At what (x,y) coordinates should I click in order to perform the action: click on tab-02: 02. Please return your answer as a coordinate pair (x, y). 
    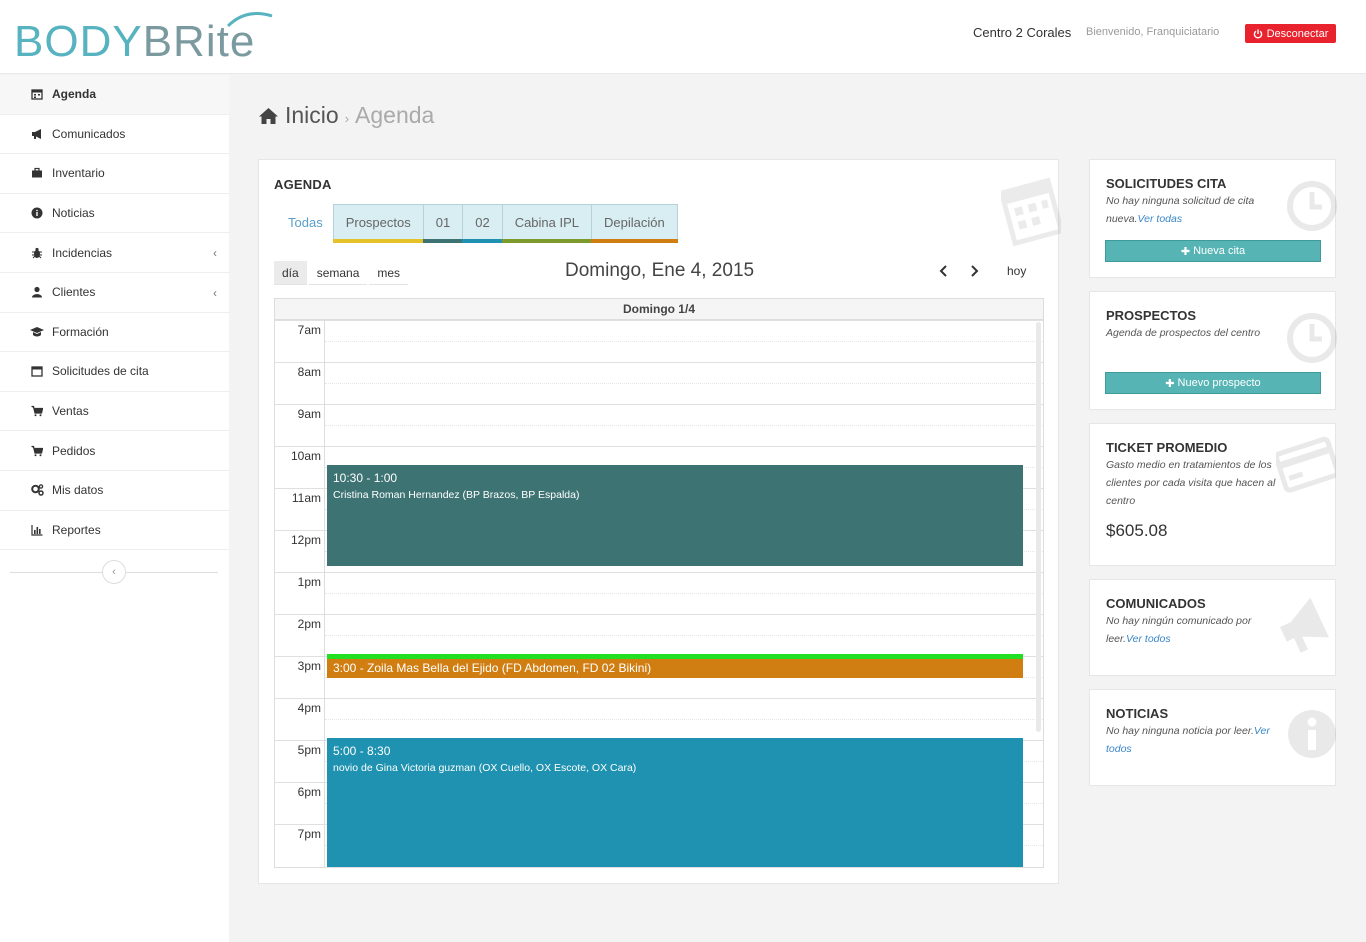
    Looking at the image, I should click on (482, 223).